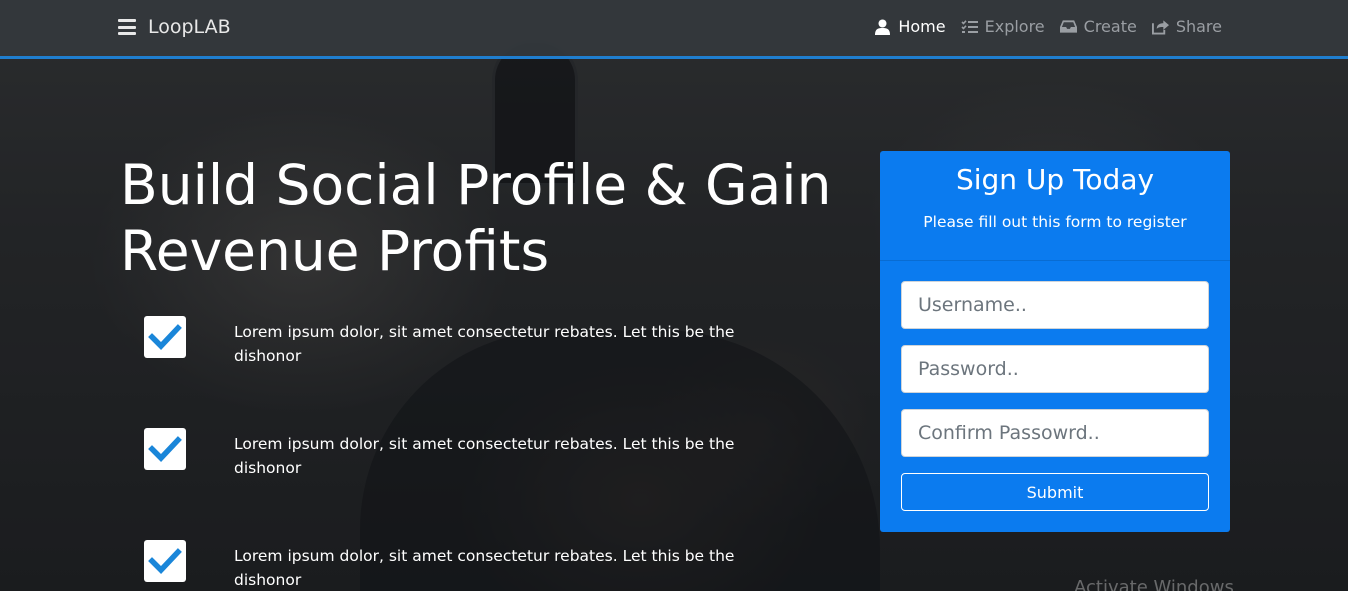 Image resolution: width=1348 pixels, height=591 pixels. I want to click on inbox-icon, so click(1068, 26).